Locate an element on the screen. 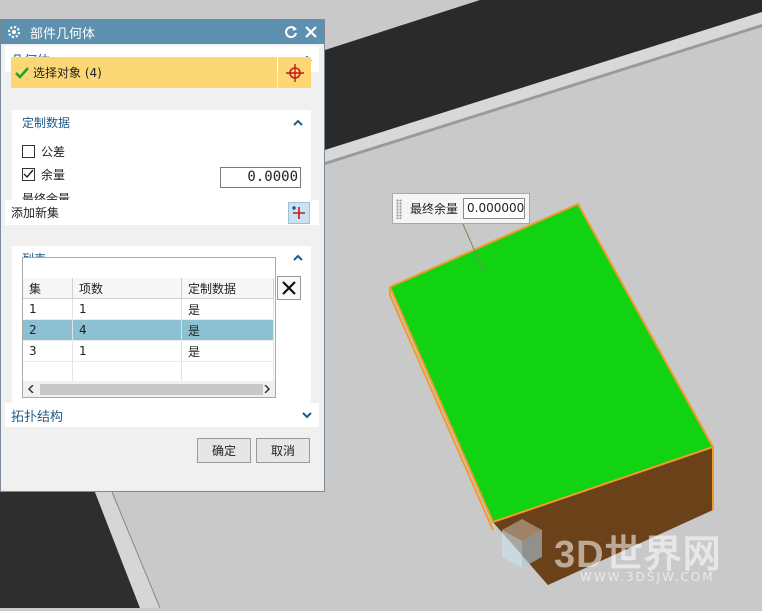 This screenshot has height=611, width=762. horizontal-scrollbar is located at coordinates (149, 389).